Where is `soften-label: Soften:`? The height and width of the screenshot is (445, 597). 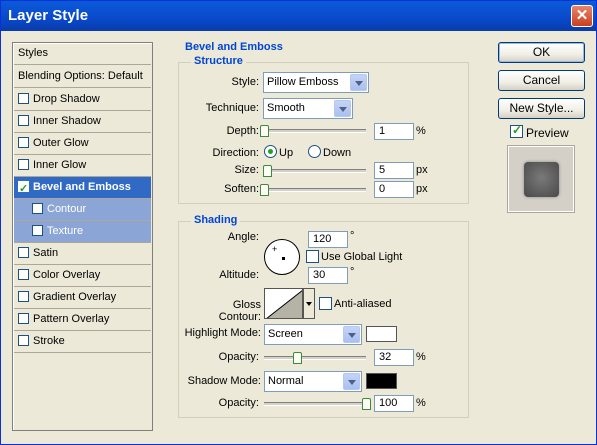
soften-label: Soften: is located at coordinates (241, 189).